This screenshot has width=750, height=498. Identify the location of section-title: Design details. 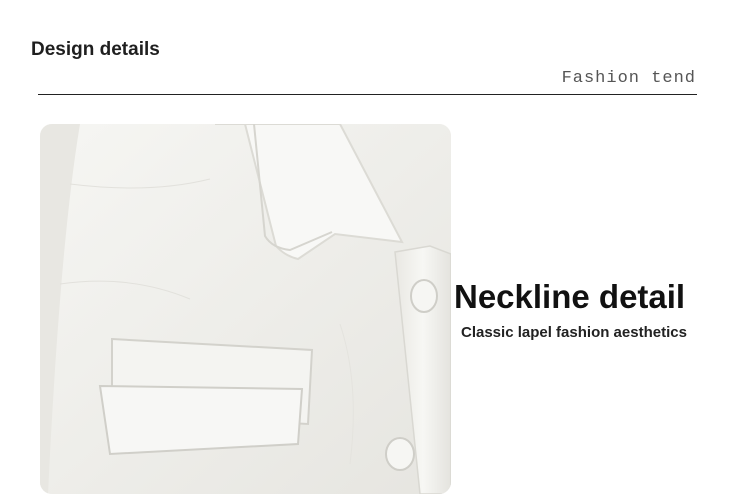
(95, 49).